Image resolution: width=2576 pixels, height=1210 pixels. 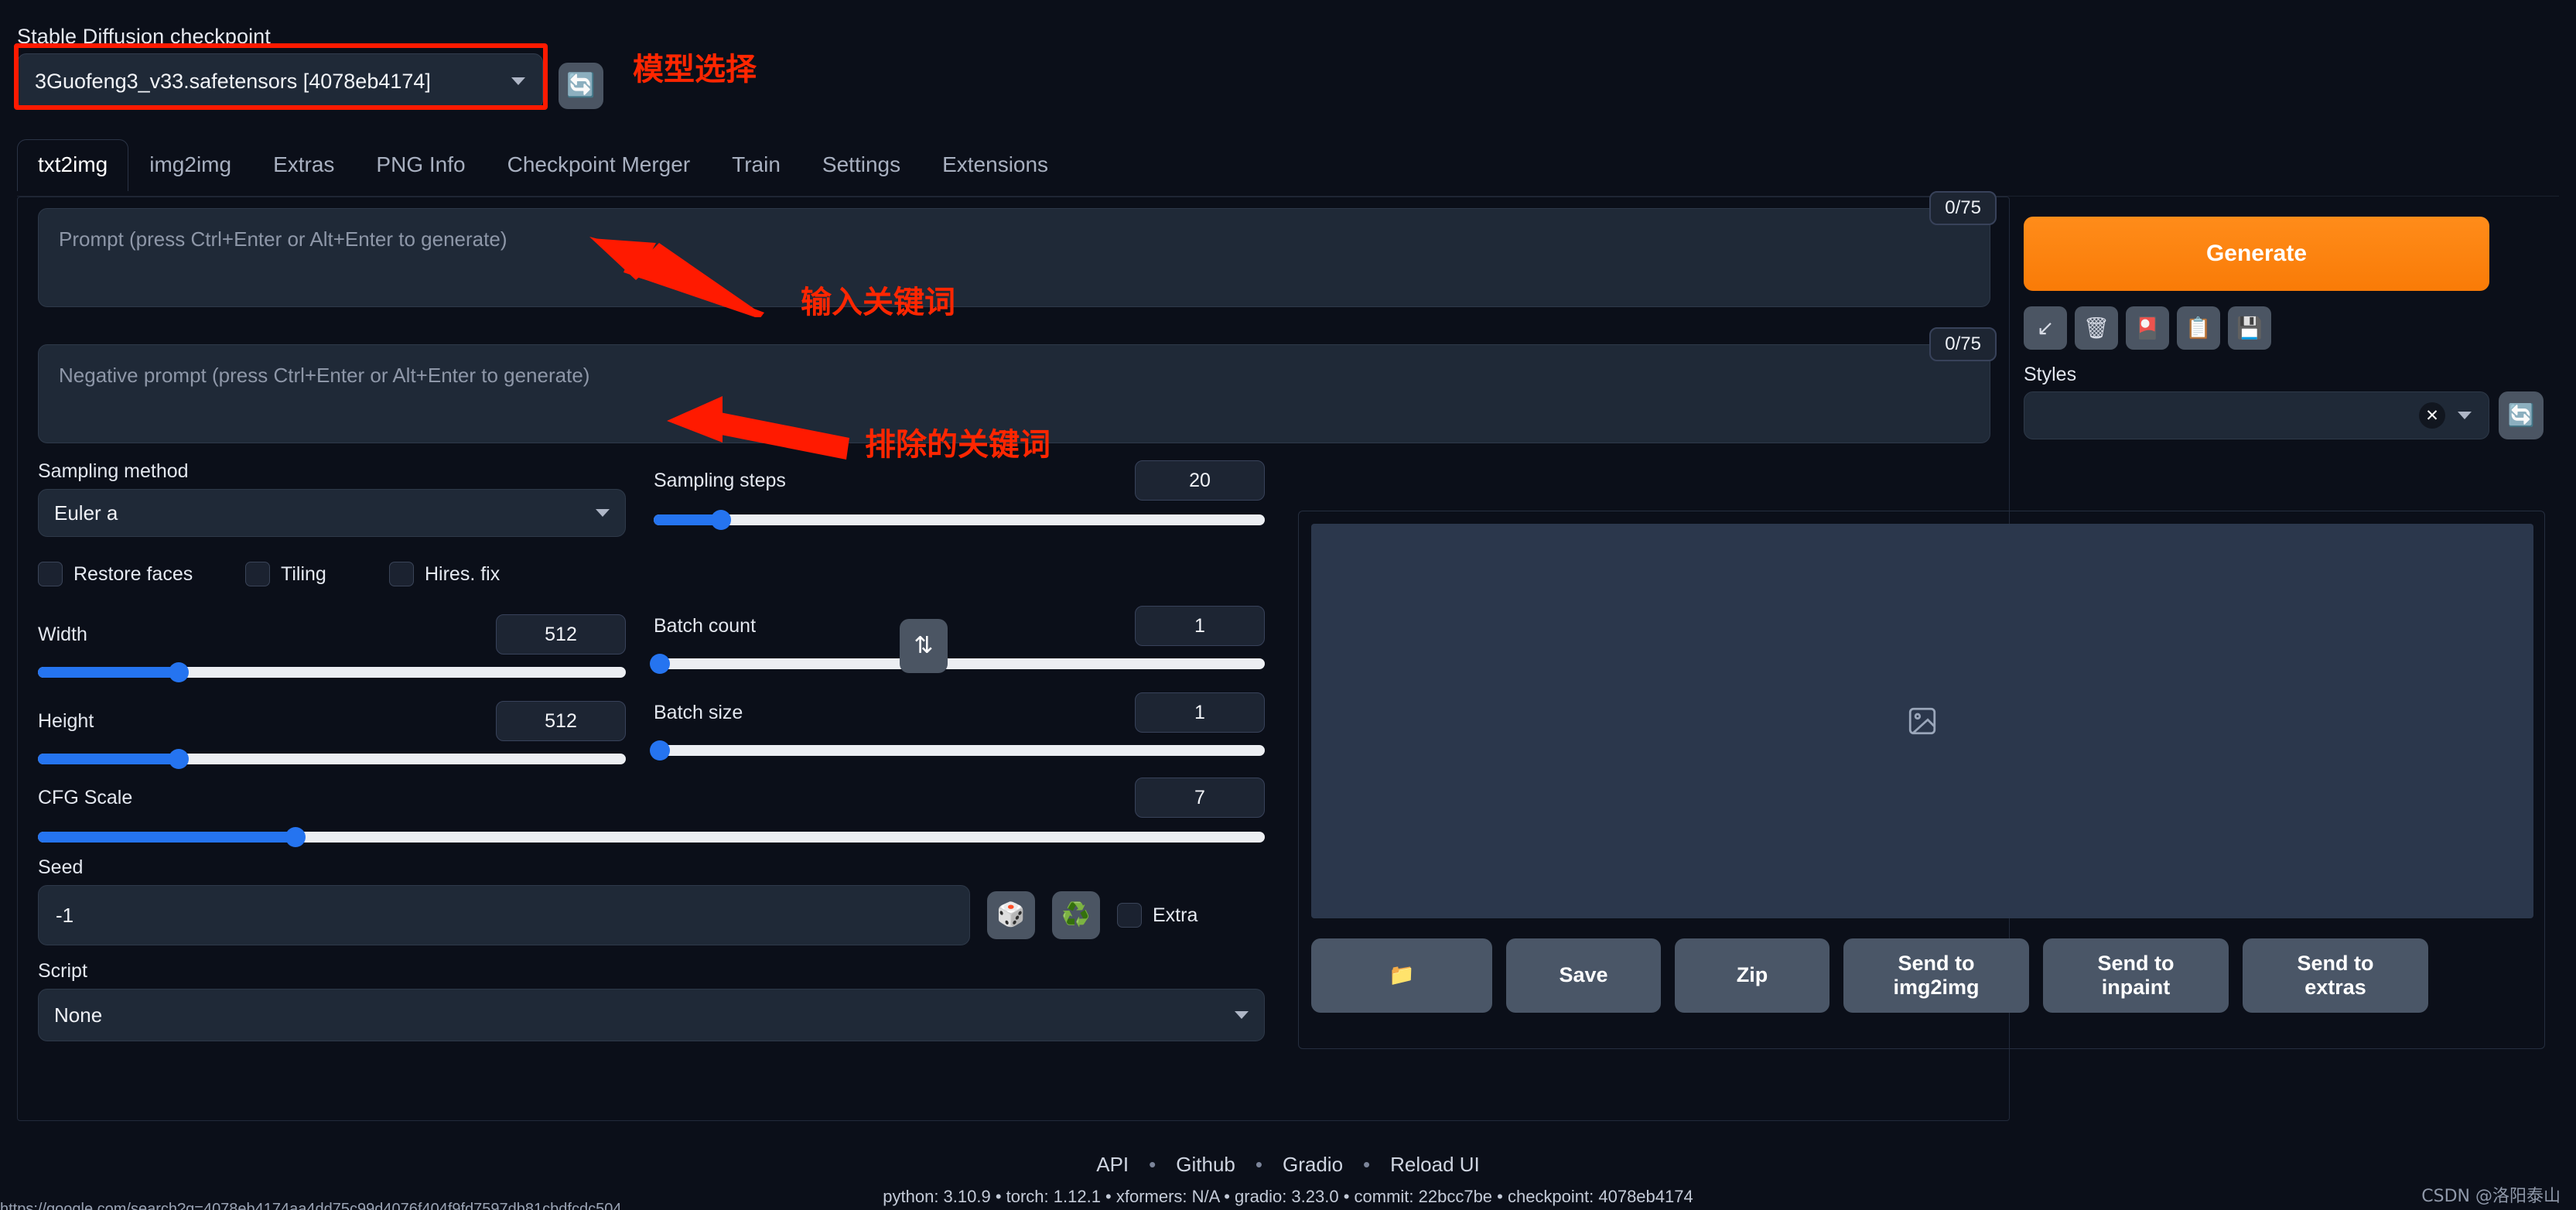 I want to click on batch-count-group: Batch count 1, so click(x=957, y=640).